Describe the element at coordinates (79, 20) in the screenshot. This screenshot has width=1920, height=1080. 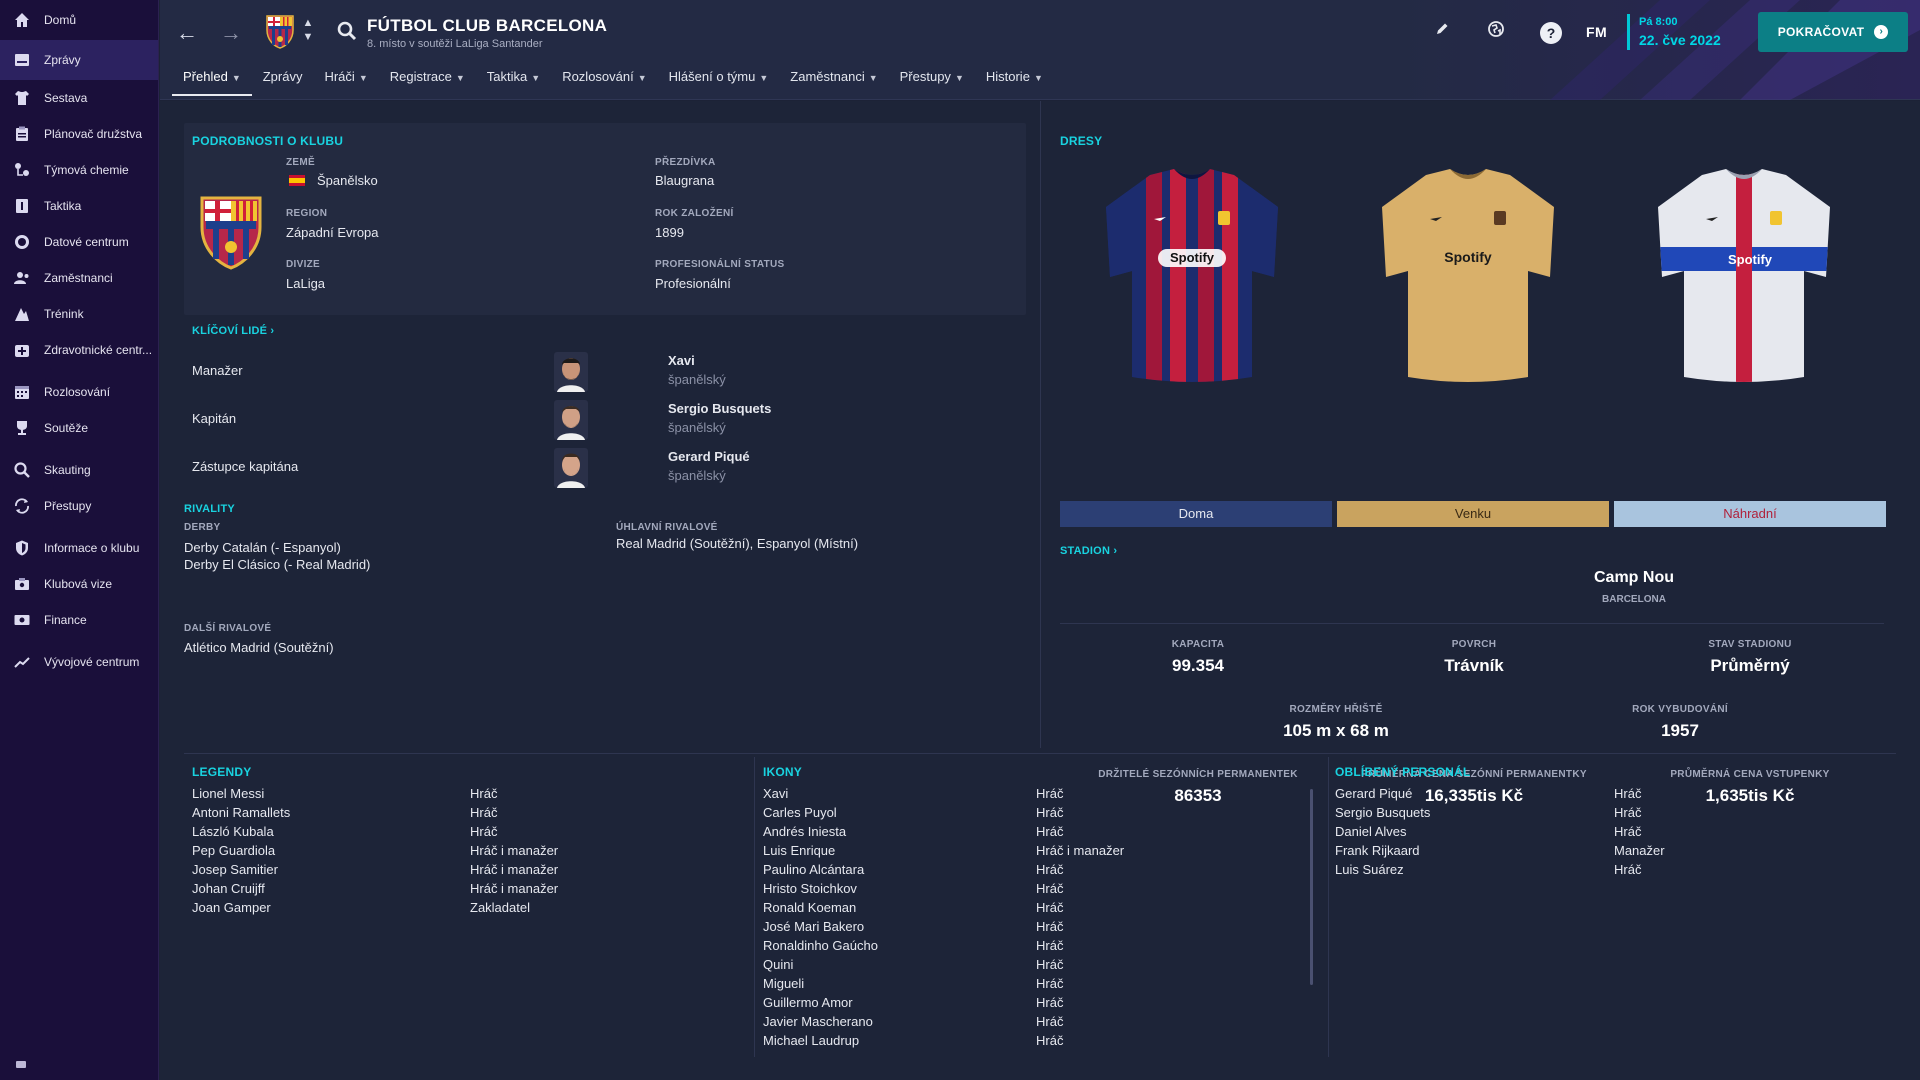
I see `sidebar-item-home: Domů` at that location.